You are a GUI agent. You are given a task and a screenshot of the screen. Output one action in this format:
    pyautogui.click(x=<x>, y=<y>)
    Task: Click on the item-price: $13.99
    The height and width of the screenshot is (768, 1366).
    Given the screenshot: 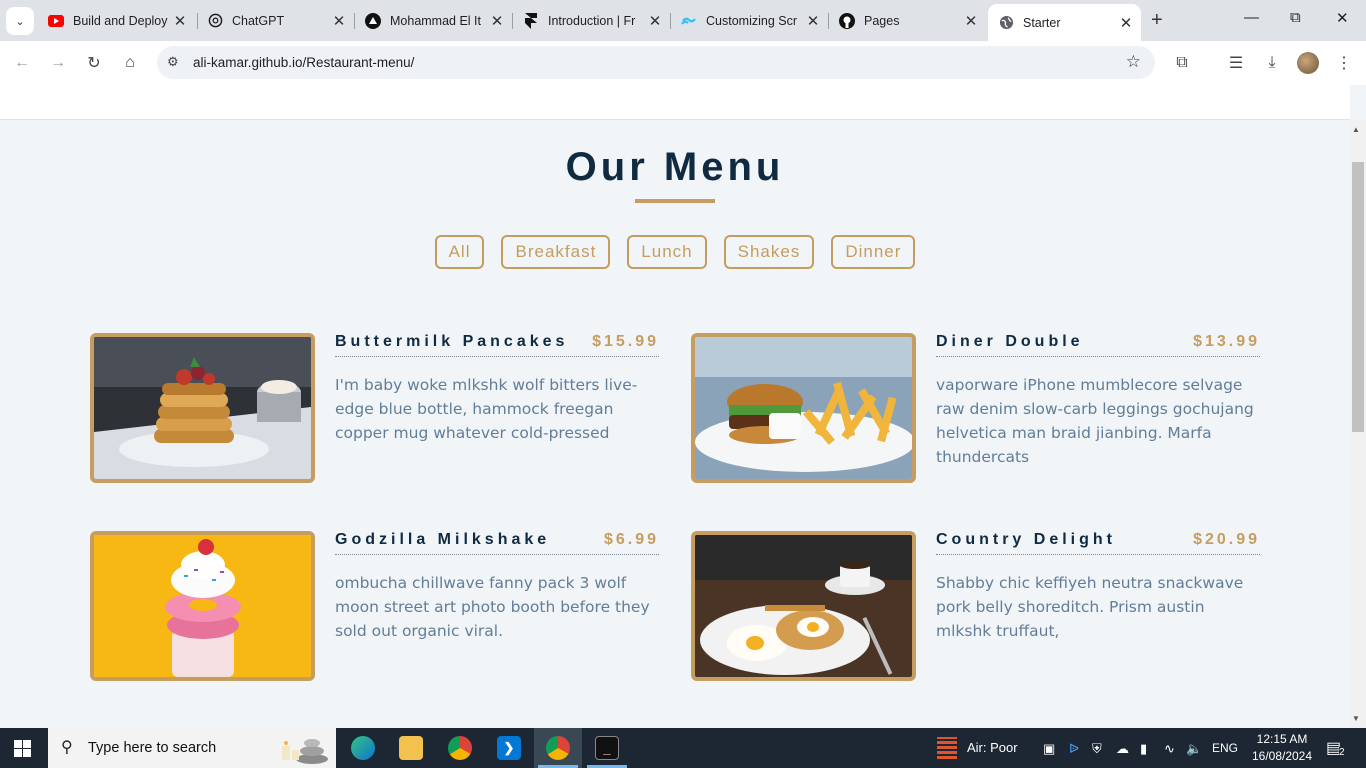 What is the action you would take?
    pyautogui.click(x=1226, y=341)
    